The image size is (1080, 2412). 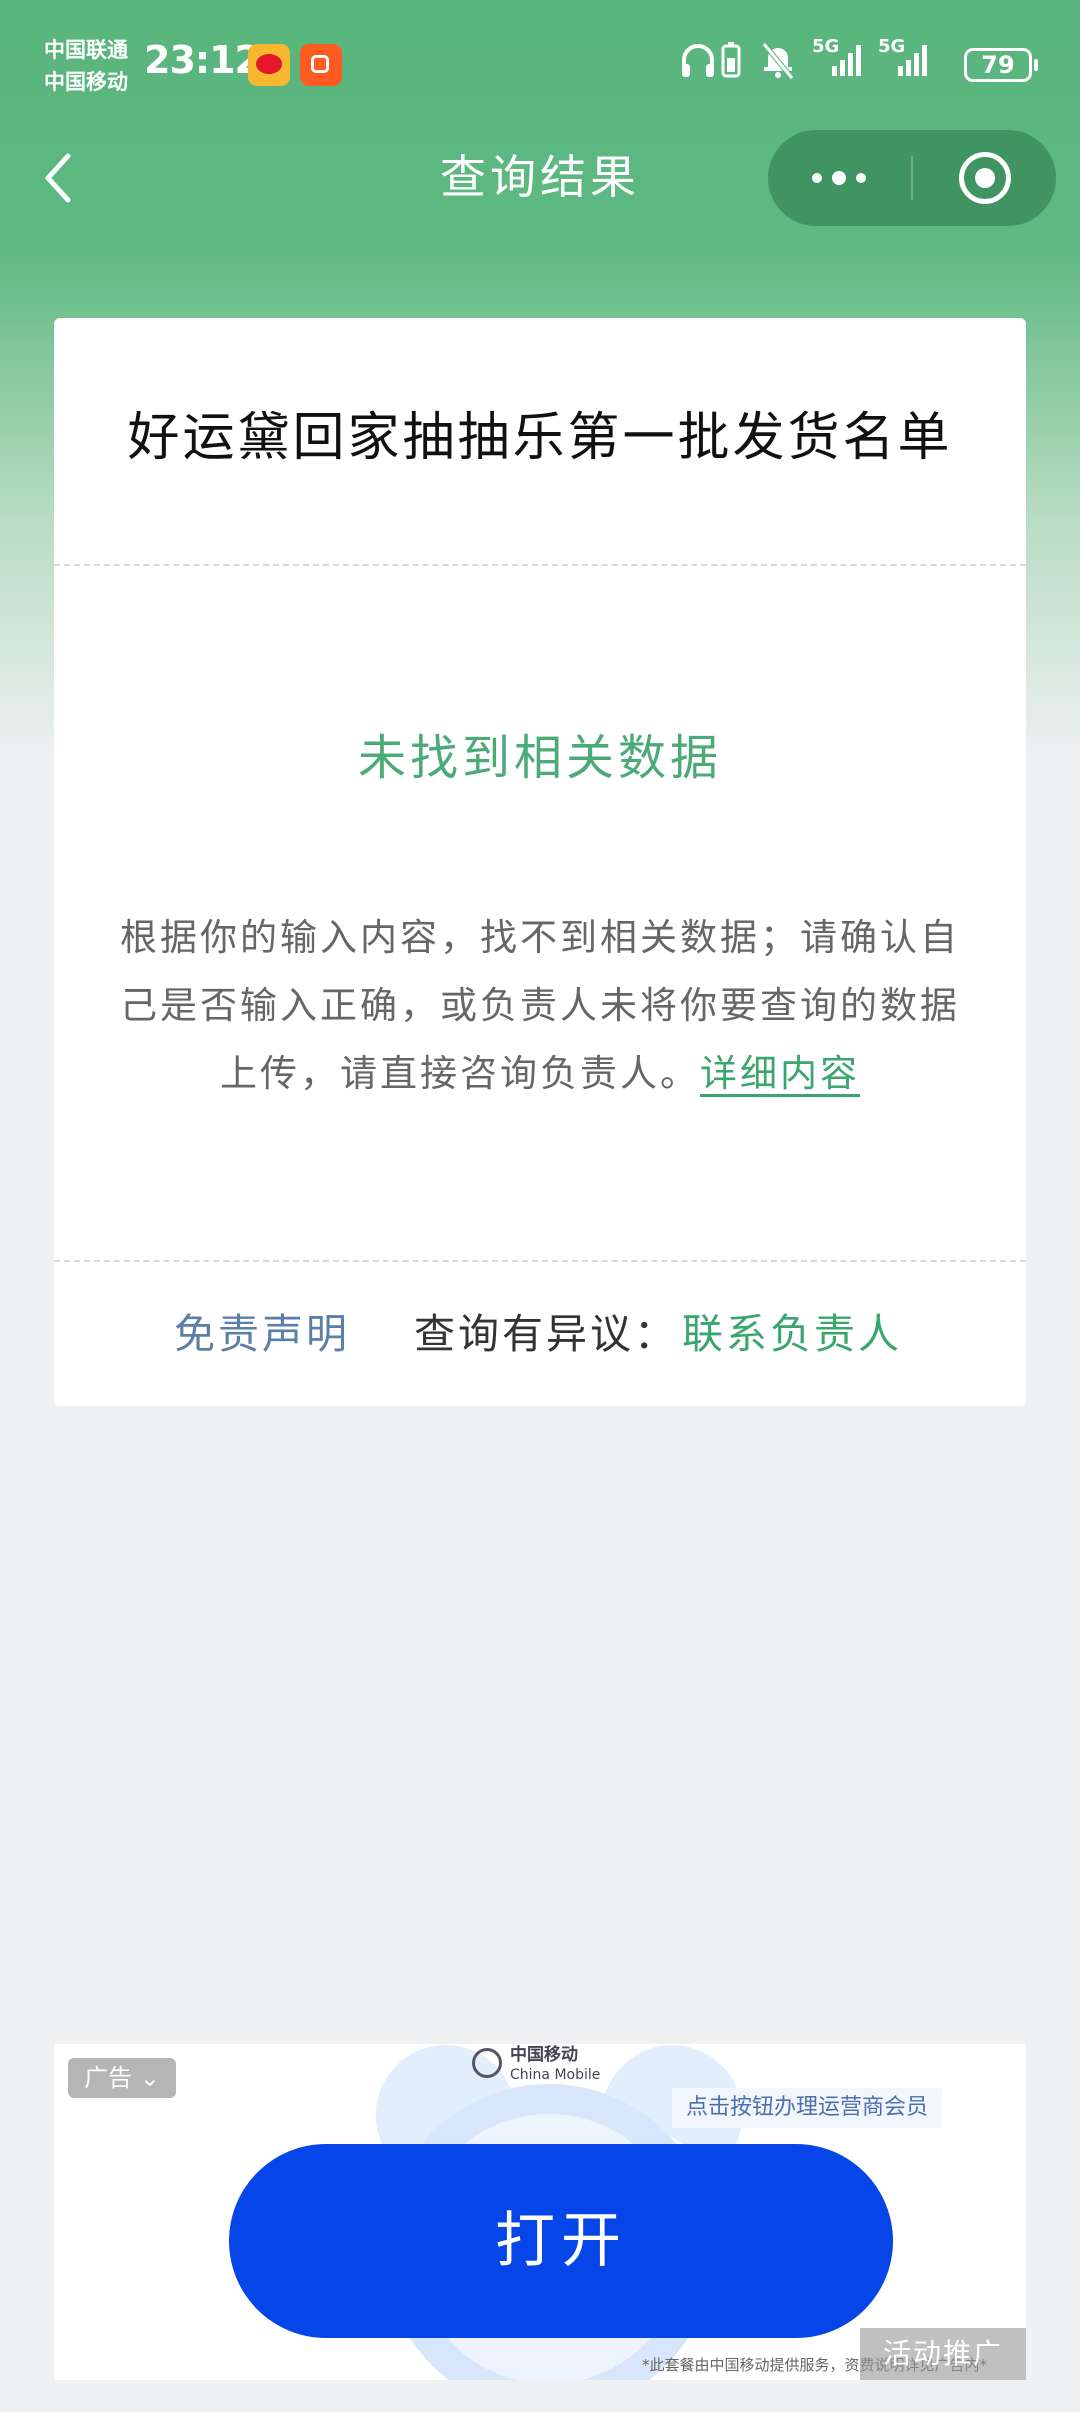 I want to click on battery-level: 79, so click(x=998, y=65).